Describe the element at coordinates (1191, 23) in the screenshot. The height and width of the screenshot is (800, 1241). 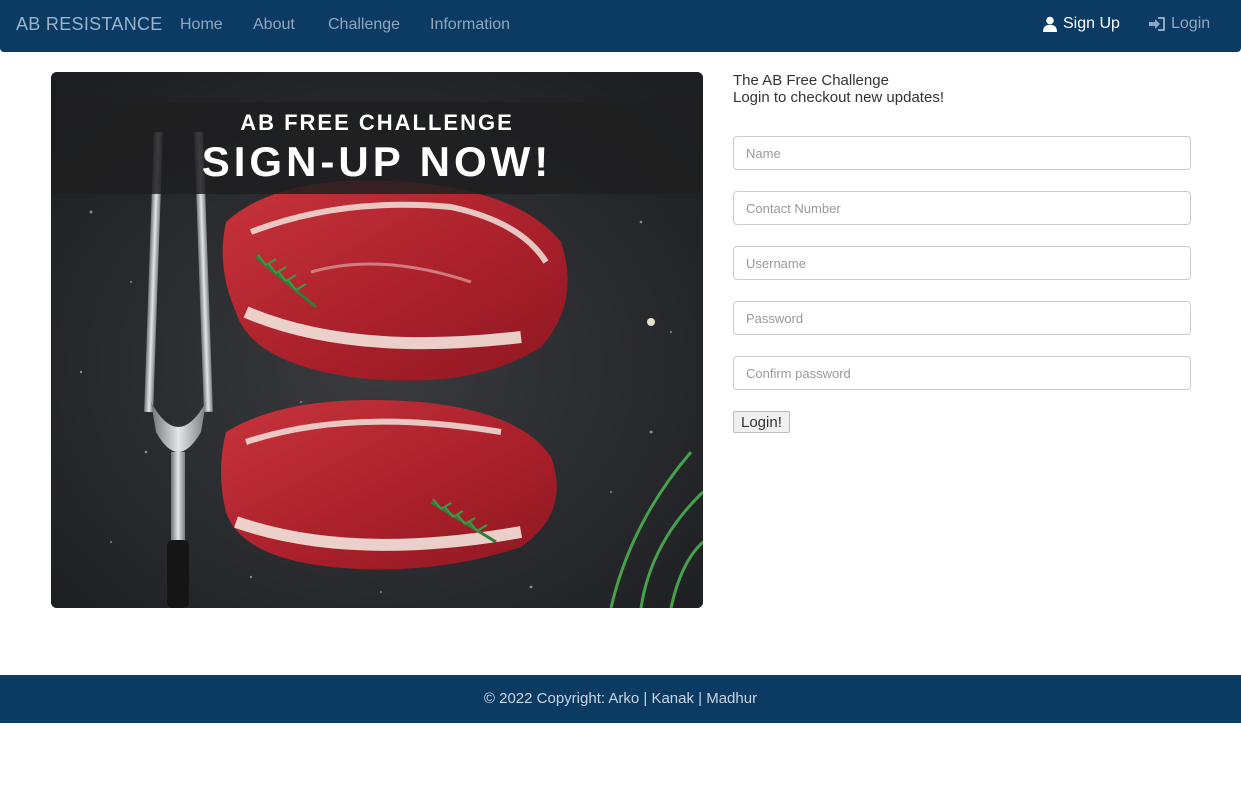
I see `login-label: Login` at that location.